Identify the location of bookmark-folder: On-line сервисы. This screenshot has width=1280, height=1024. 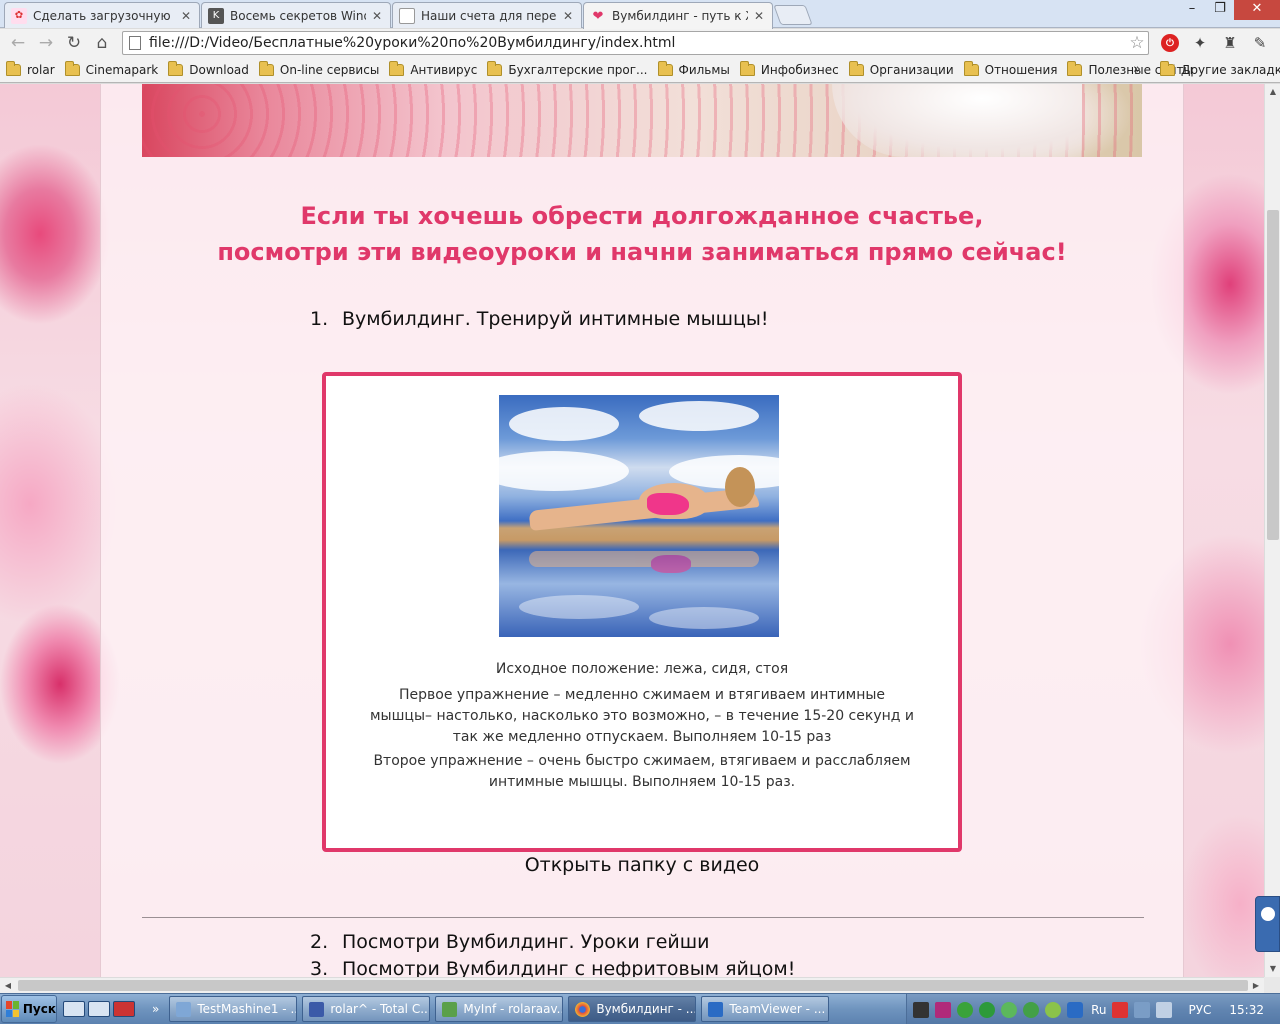
(319, 68).